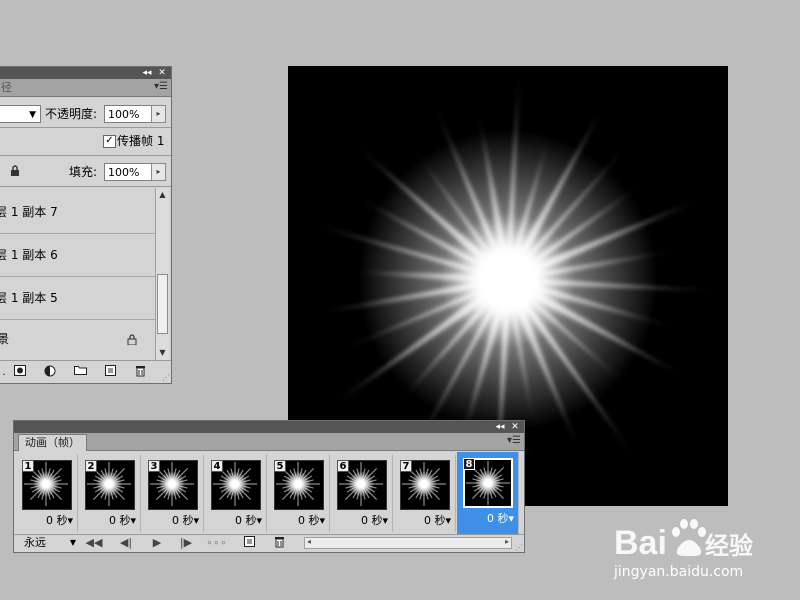 Image resolution: width=800 pixels, height=600 pixels. What do you see at coordinates (697, 549) in the screenshot?
I see `baidu-jingyan-watermark: Bai 经验 jingyan.baidu.com` at bounding box center [697, 549].